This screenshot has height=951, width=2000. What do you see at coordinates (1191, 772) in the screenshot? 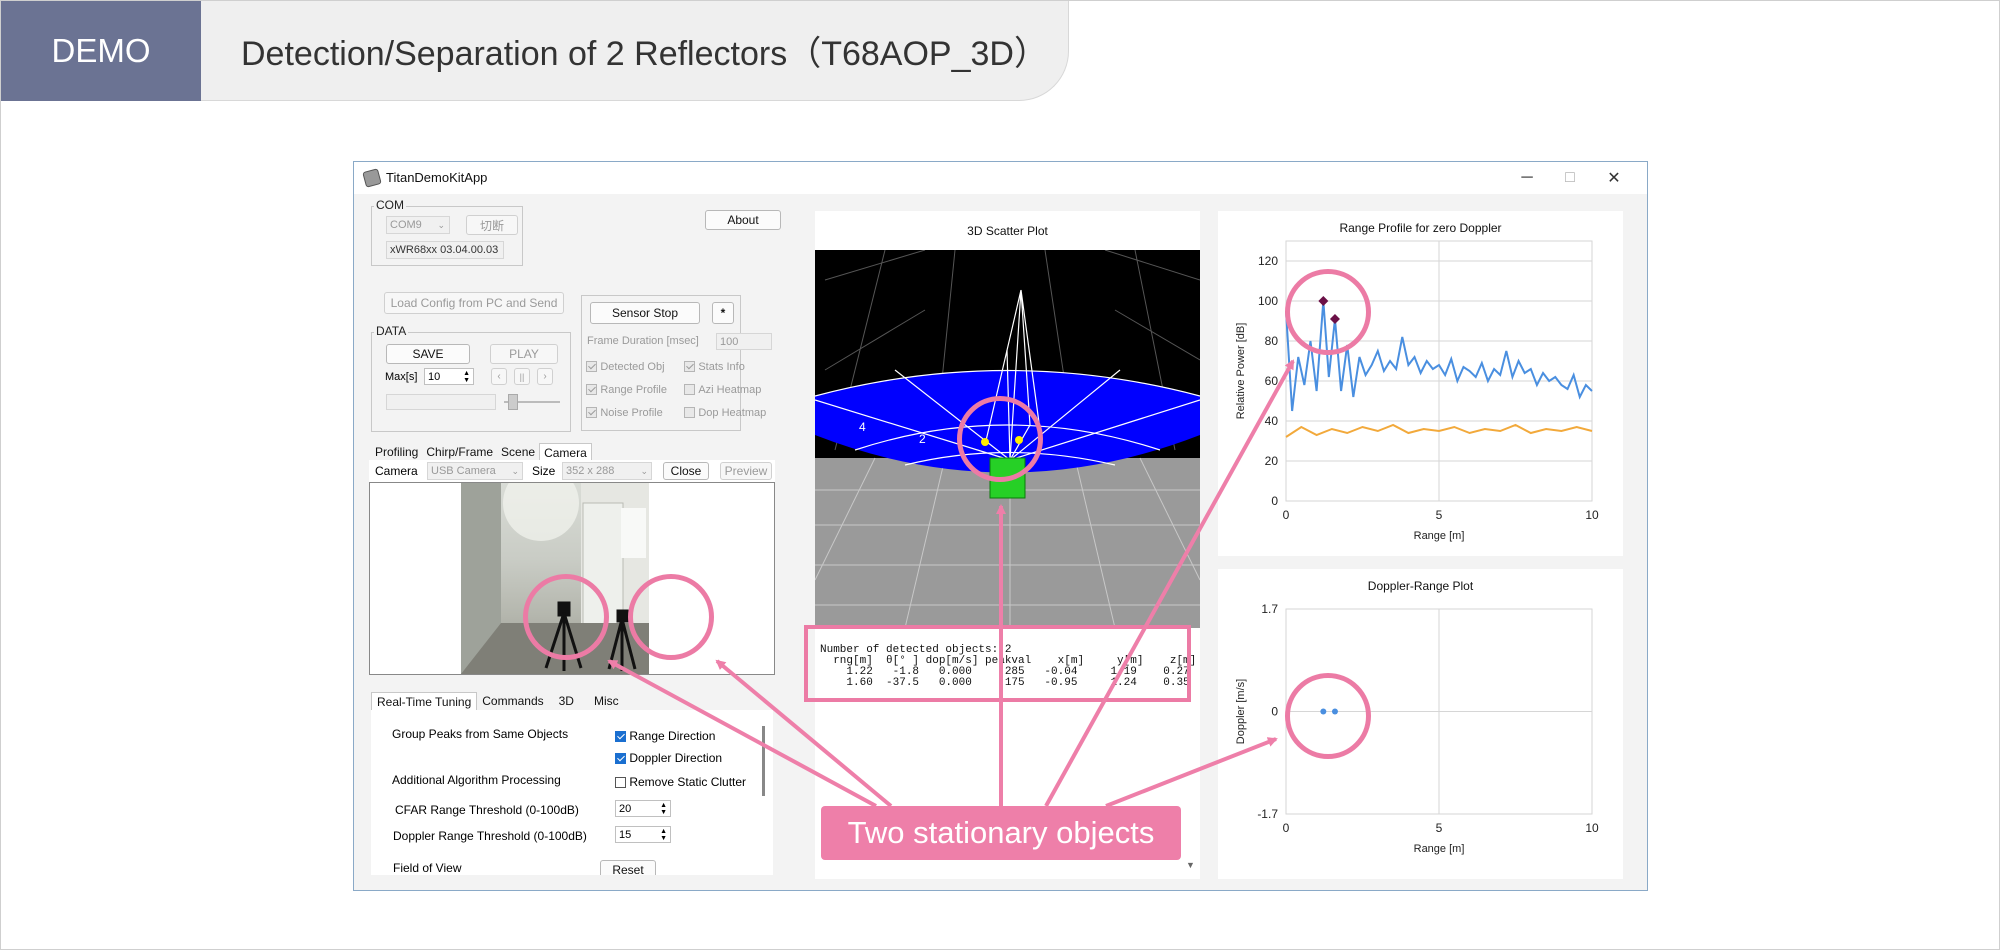
I see `arrow-to-doppler-points` at bounding box center [1191, 772].